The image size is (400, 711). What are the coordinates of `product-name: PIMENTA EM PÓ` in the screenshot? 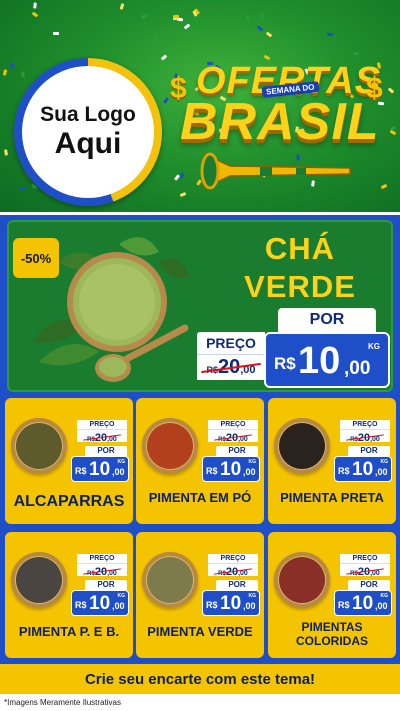 It's located at (200, 497).